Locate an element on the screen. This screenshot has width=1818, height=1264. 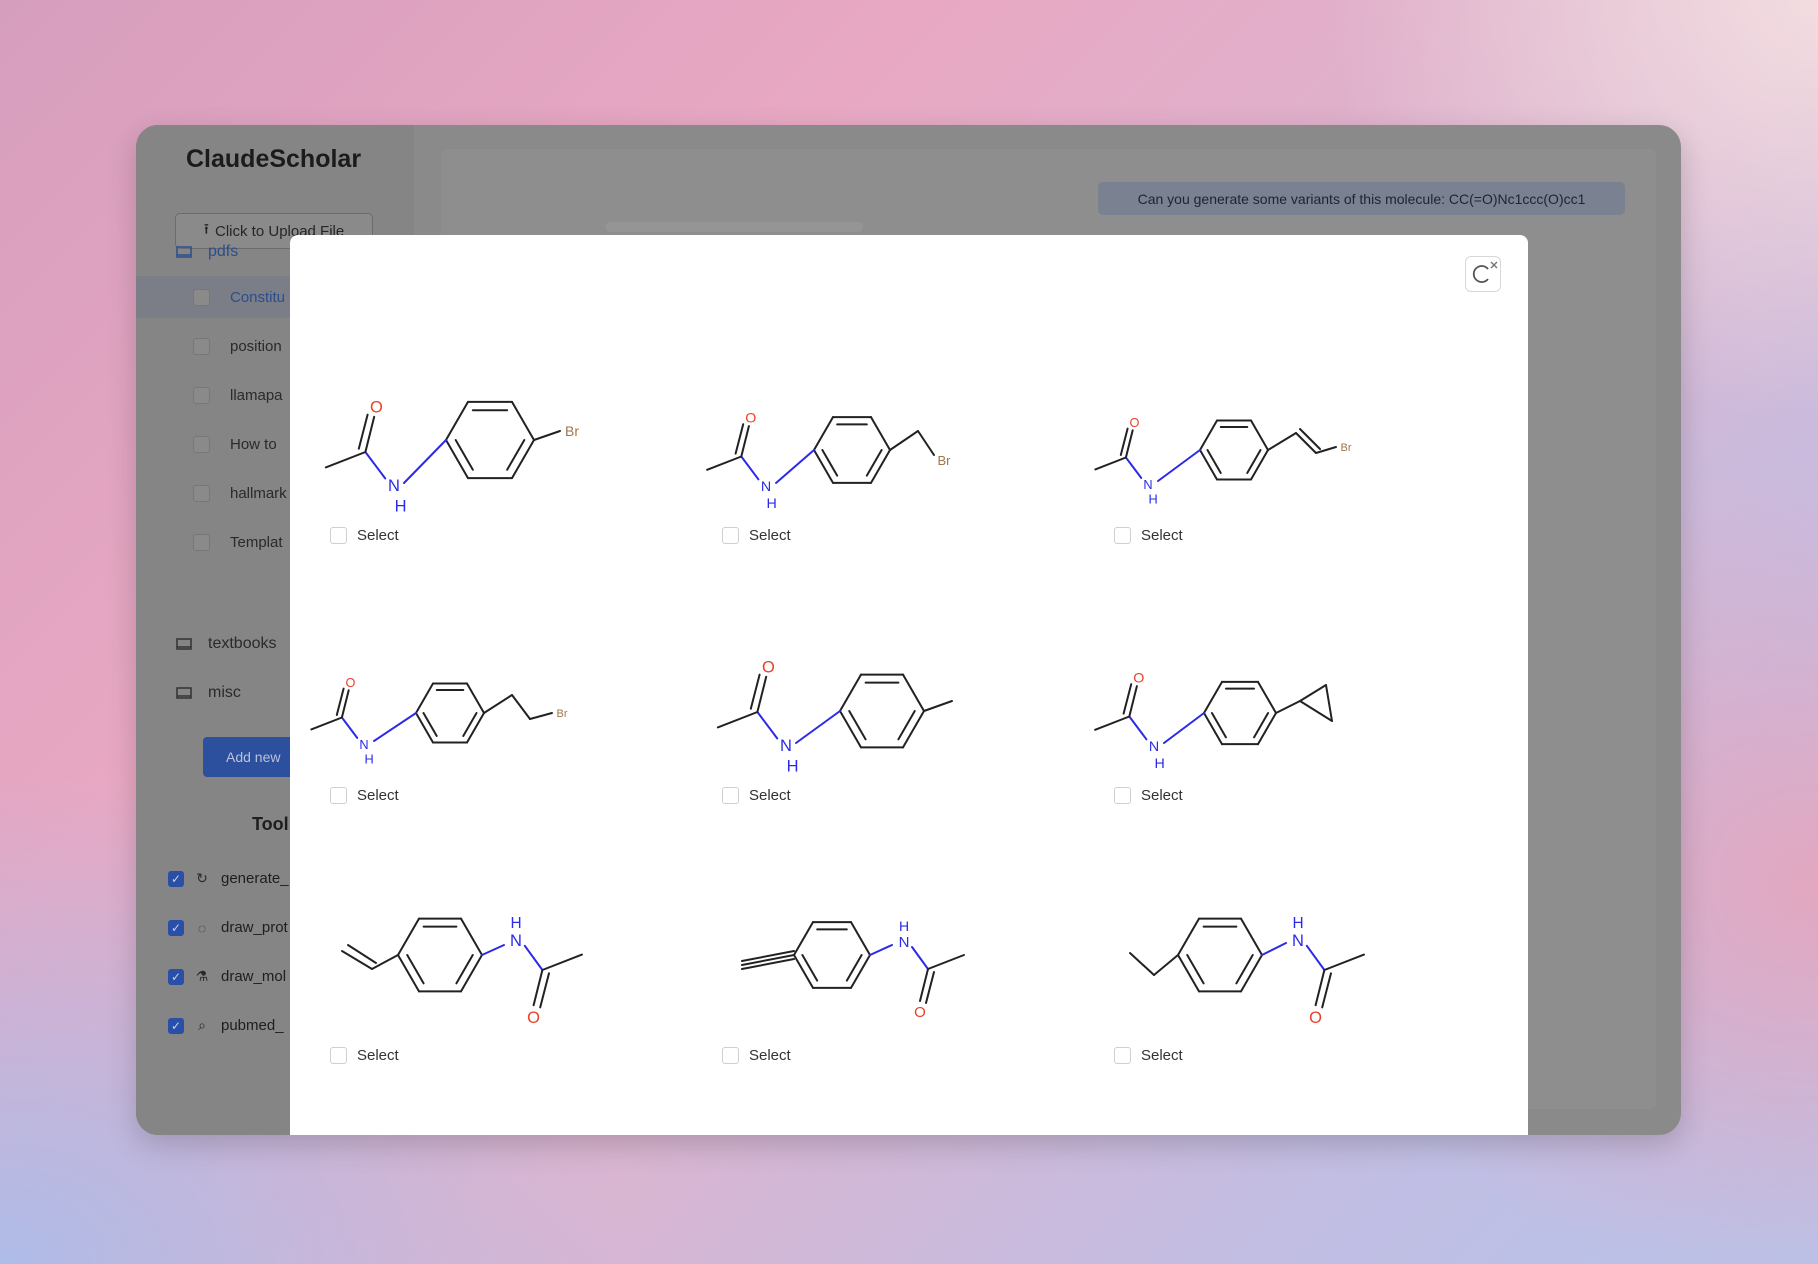
file-name: How to is located at coordinates (253, 444).